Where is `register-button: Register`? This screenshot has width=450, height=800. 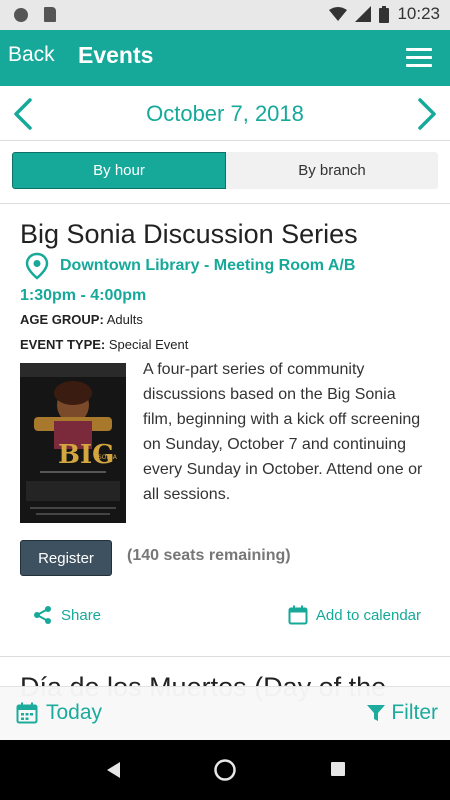
register-button: Register is located at coordinates (66, 558).